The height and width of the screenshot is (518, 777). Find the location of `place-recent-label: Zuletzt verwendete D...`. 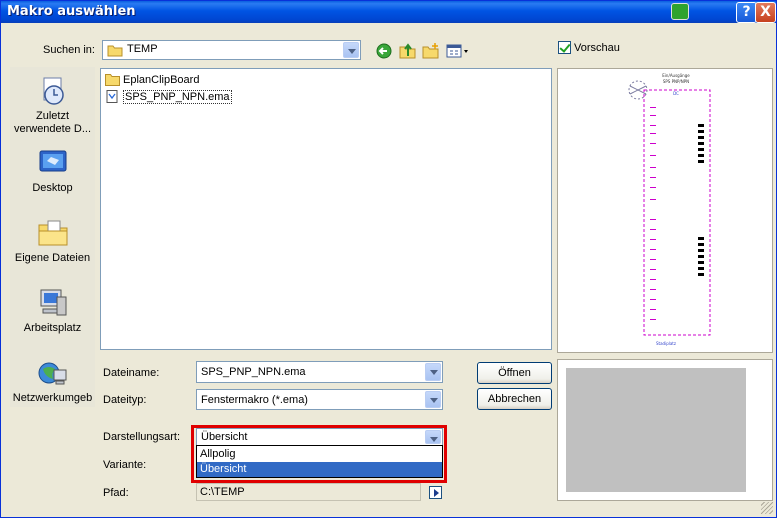

place-recent-label: Zuletzt verwendete D... is located at coordinates (52, 122).